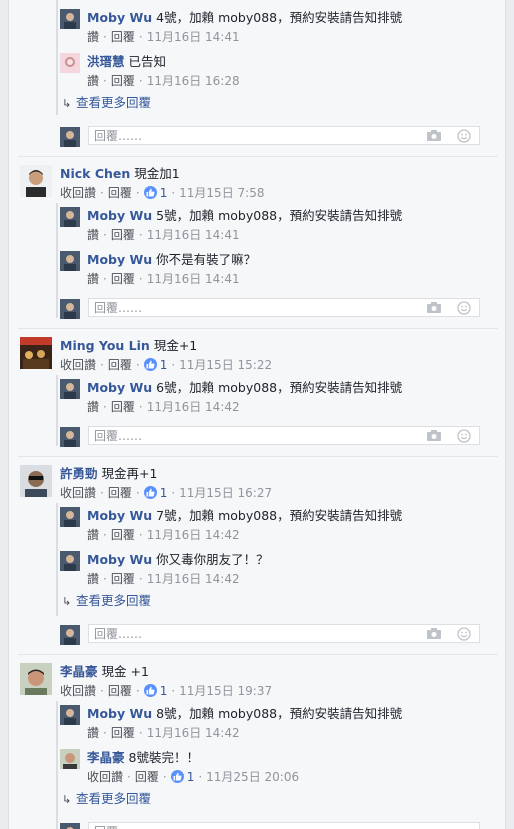 The height and width of the screenshot is (829, 514). Describe the element at coordinates (79, 473) in the screenshot. I see `commenter-name: 許勇勁` at that location.